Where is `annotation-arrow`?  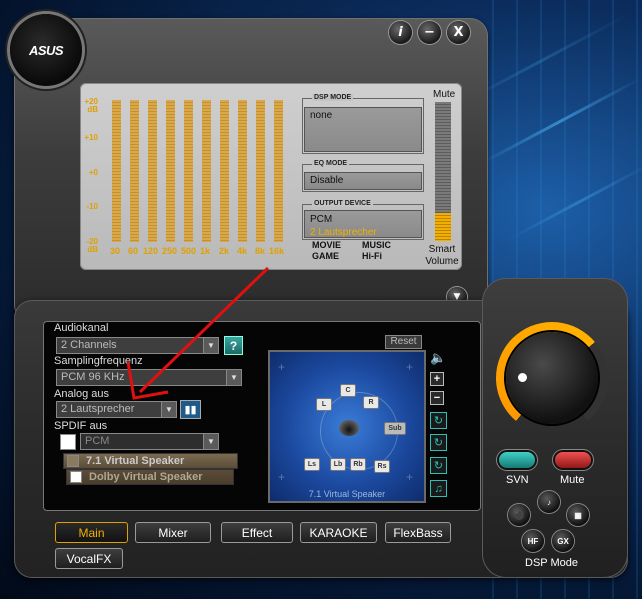
annotation-arrow is located at coordinates (198, 333).